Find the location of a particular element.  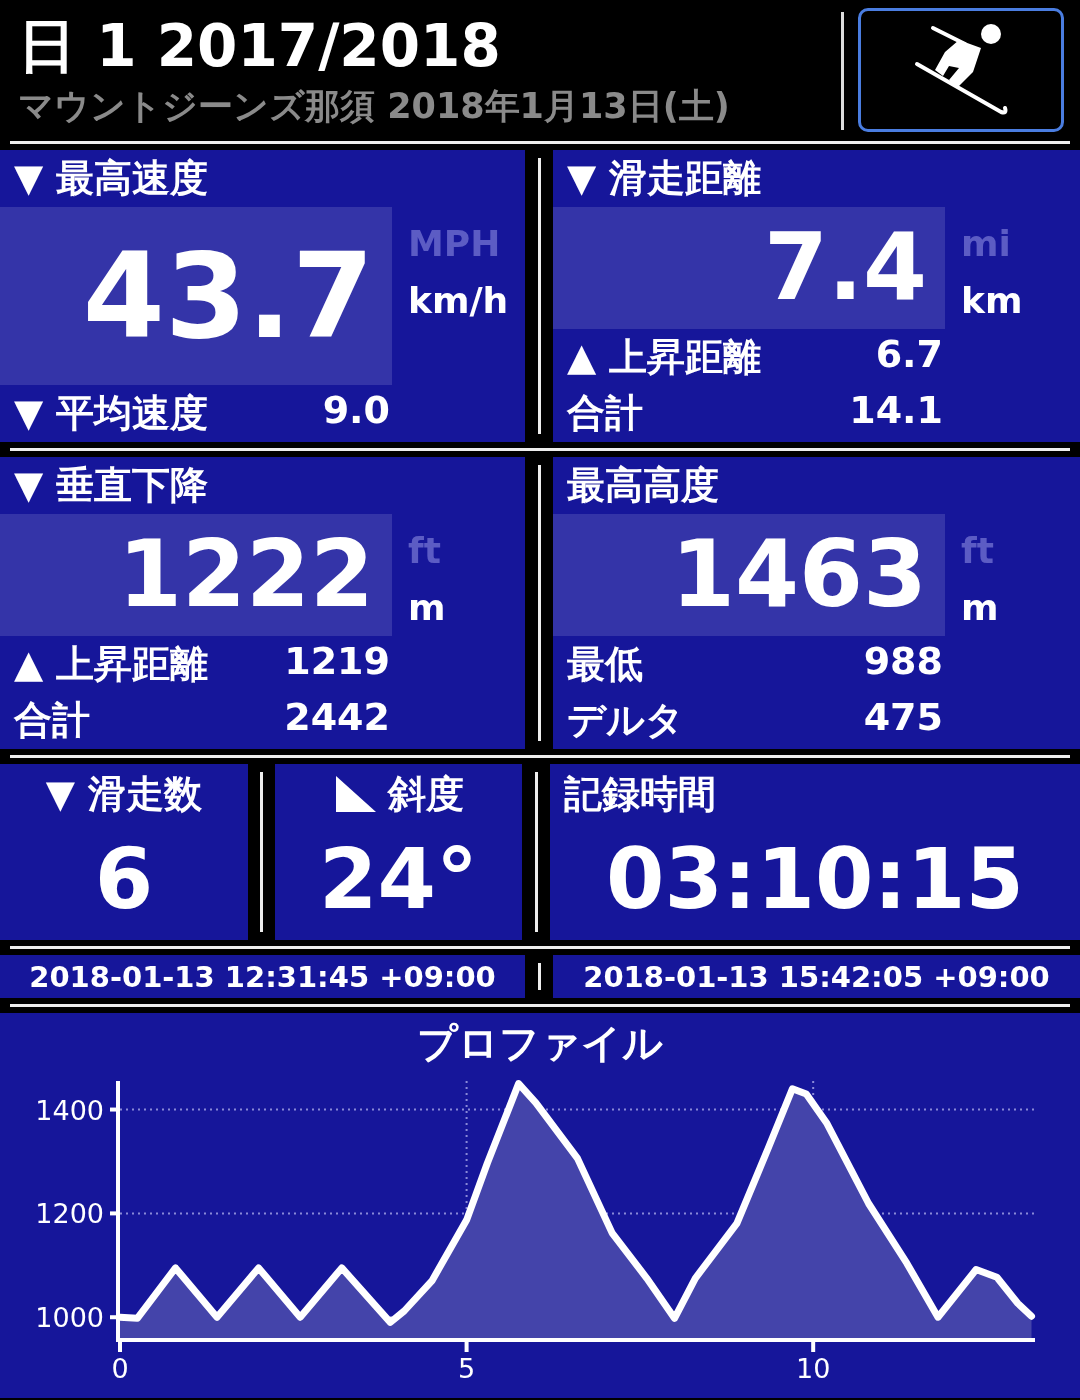

y-tick-label: 1400 is located at coordinates (69, 1110).